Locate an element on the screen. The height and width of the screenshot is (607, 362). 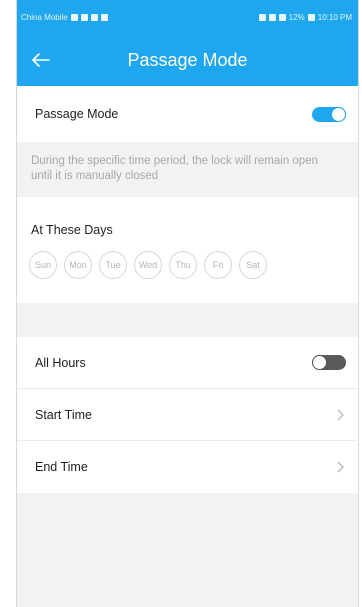
wifi-icon is located at coordinates (272, 17).